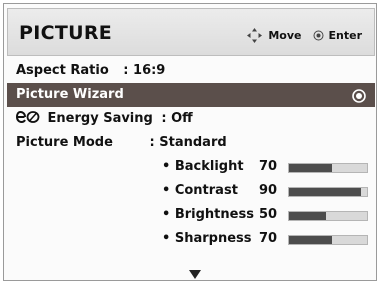 Image resolution: width=380 pixels, height=284 pixels. I want to click on move-label: Move, so click(285, 35).